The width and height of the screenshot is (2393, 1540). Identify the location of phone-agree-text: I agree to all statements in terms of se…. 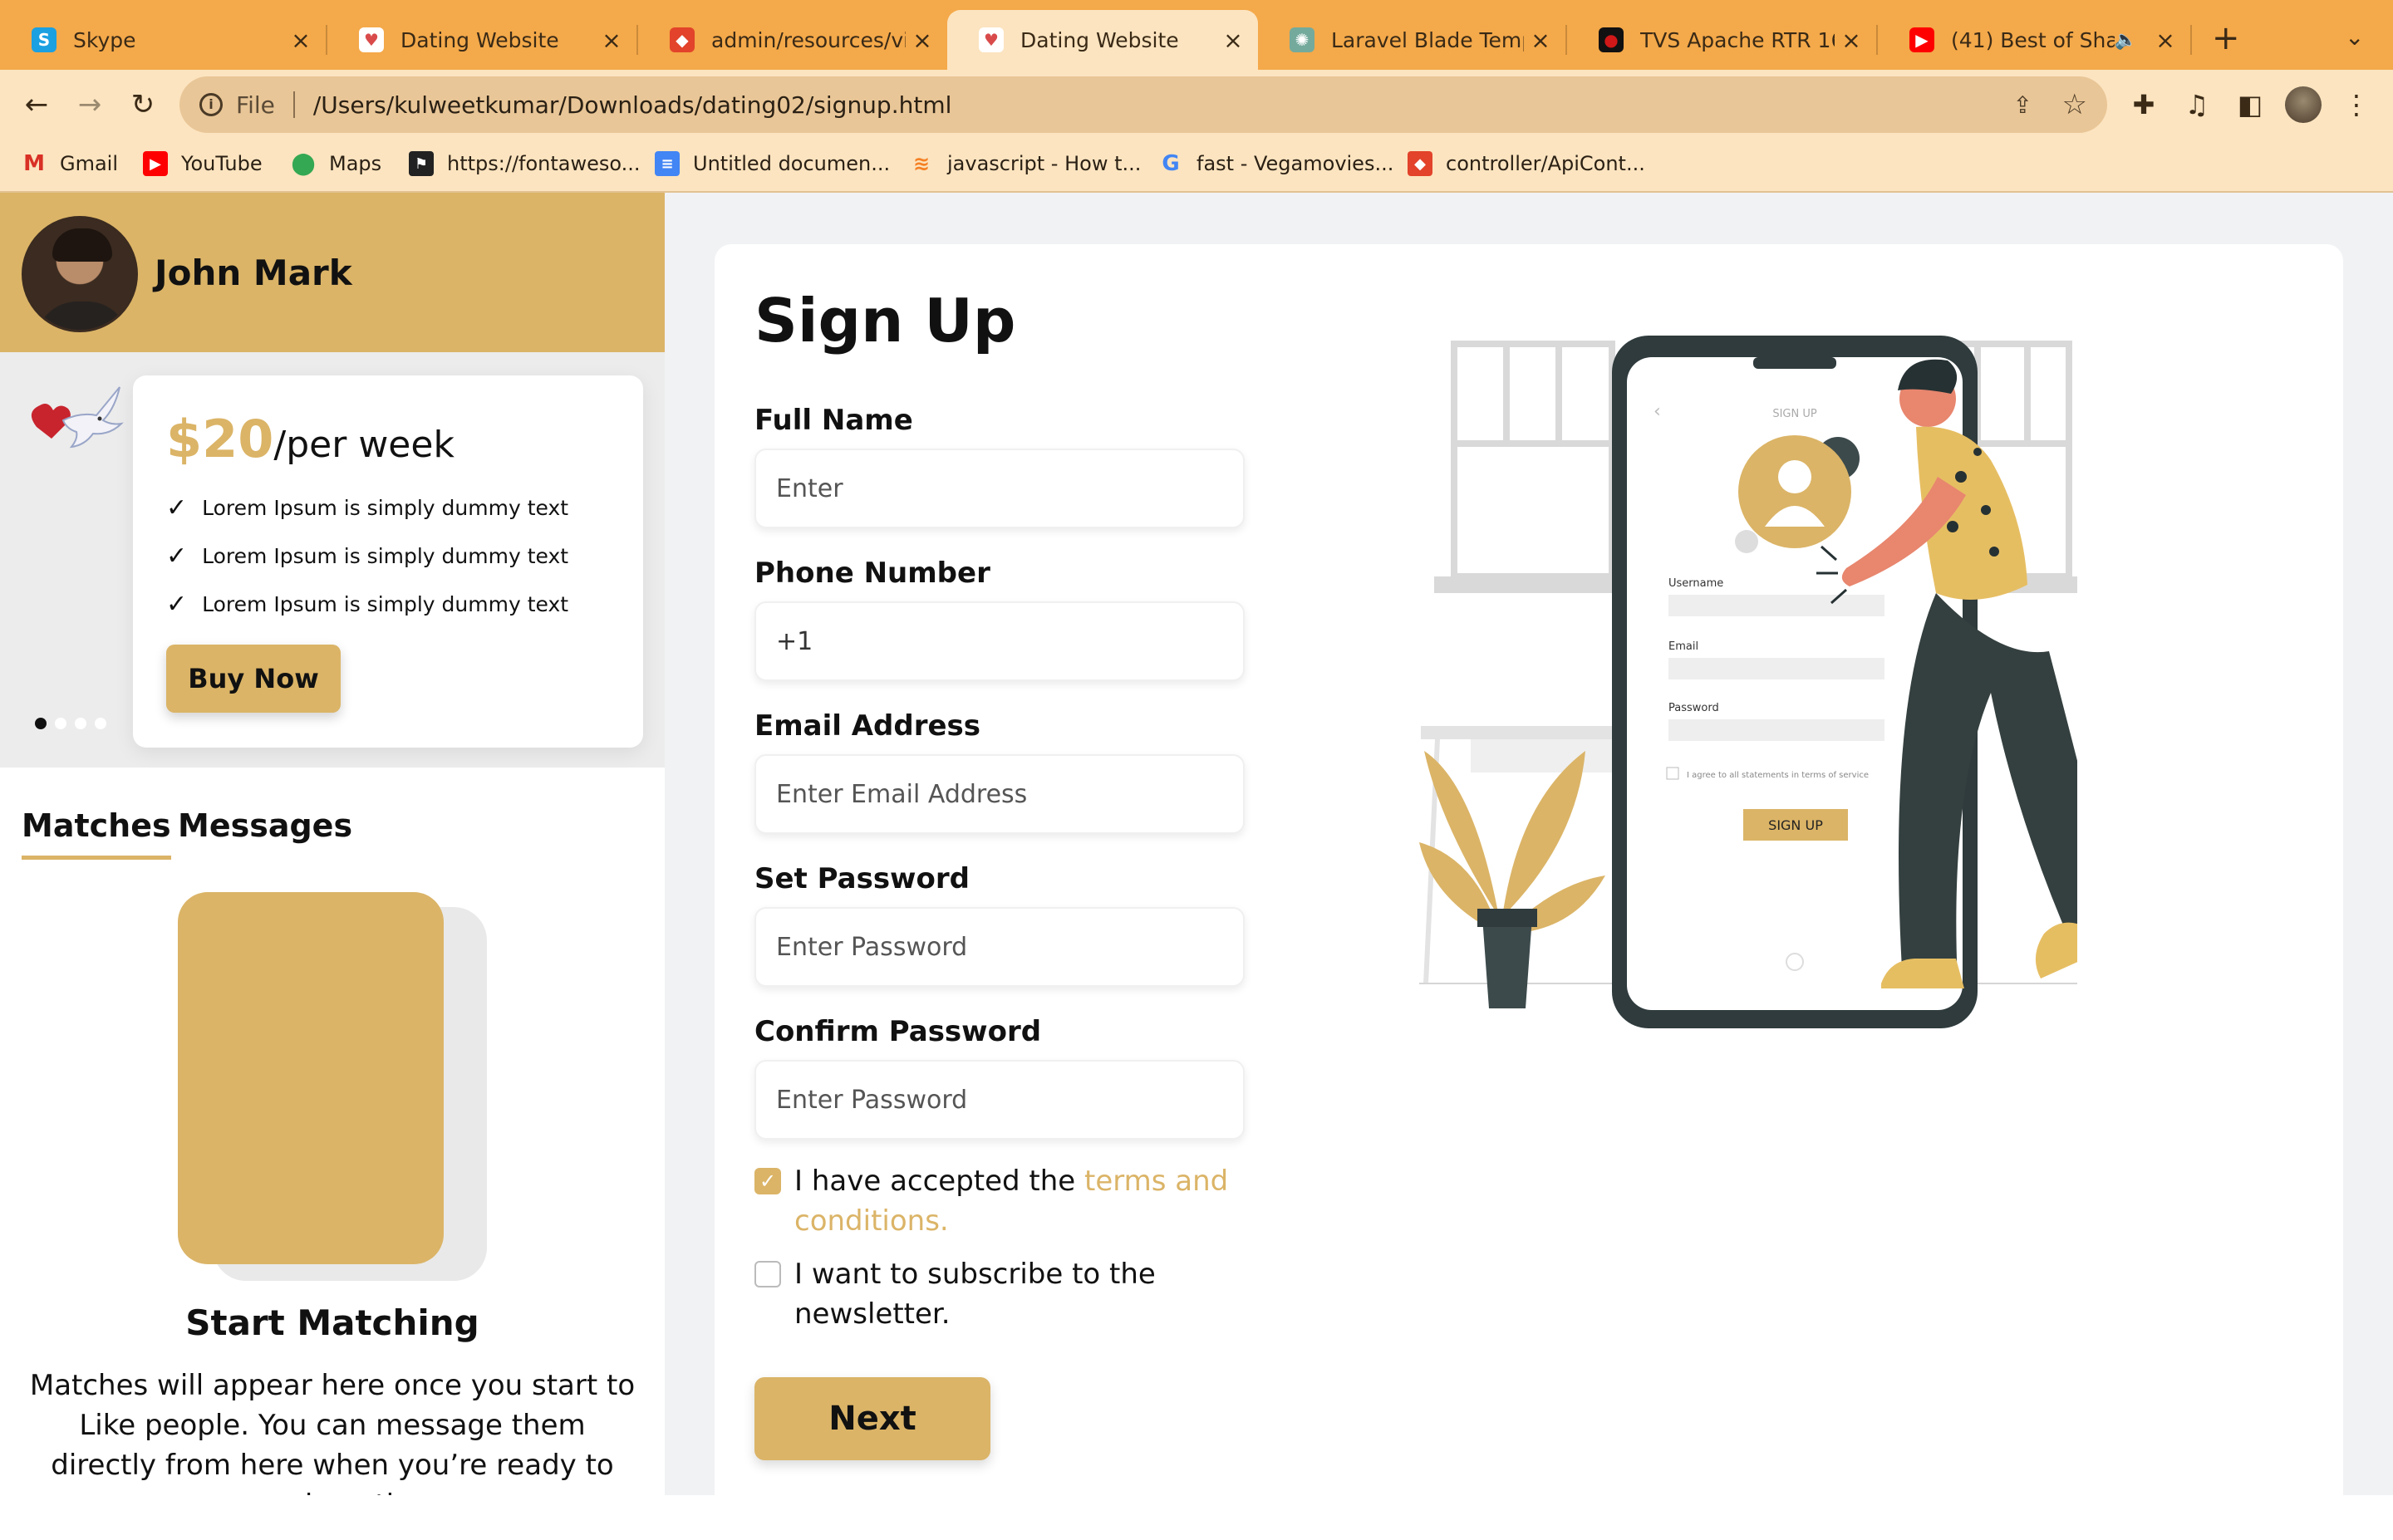
(1778, 775).